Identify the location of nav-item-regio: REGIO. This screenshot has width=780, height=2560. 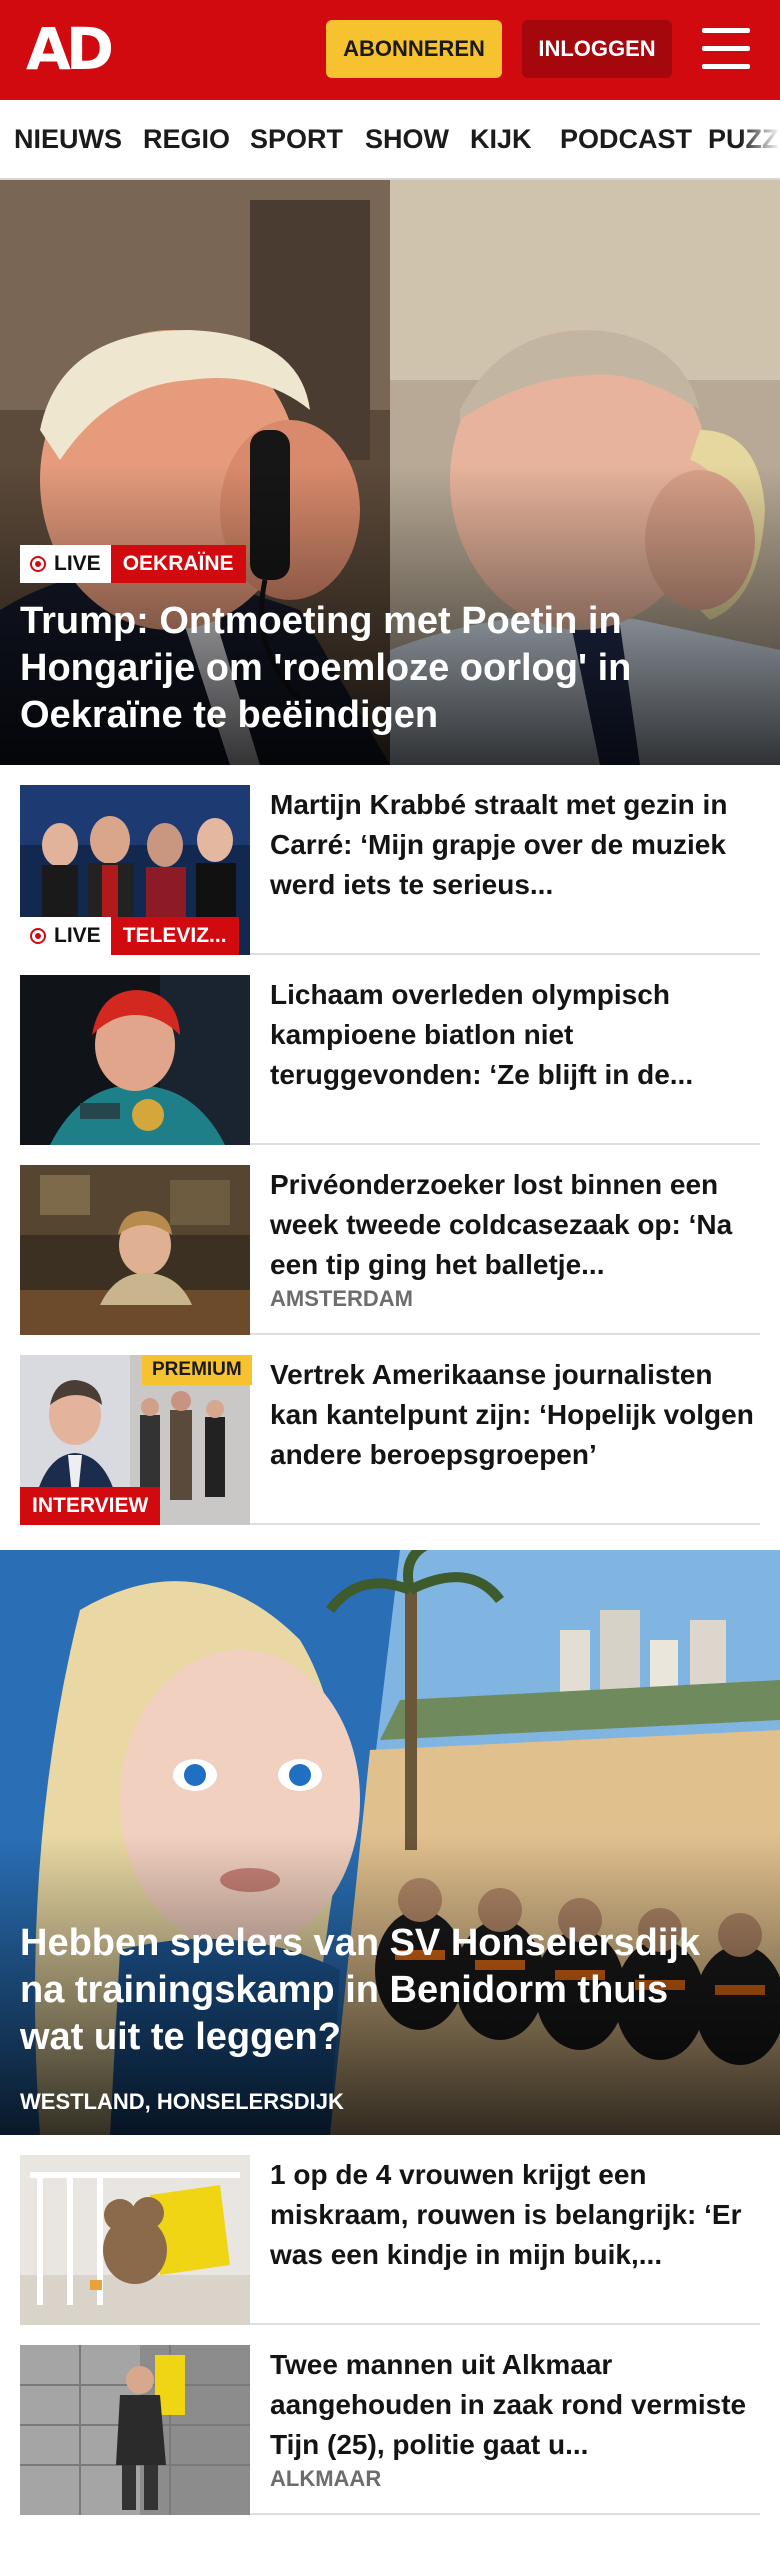
(186, 139).